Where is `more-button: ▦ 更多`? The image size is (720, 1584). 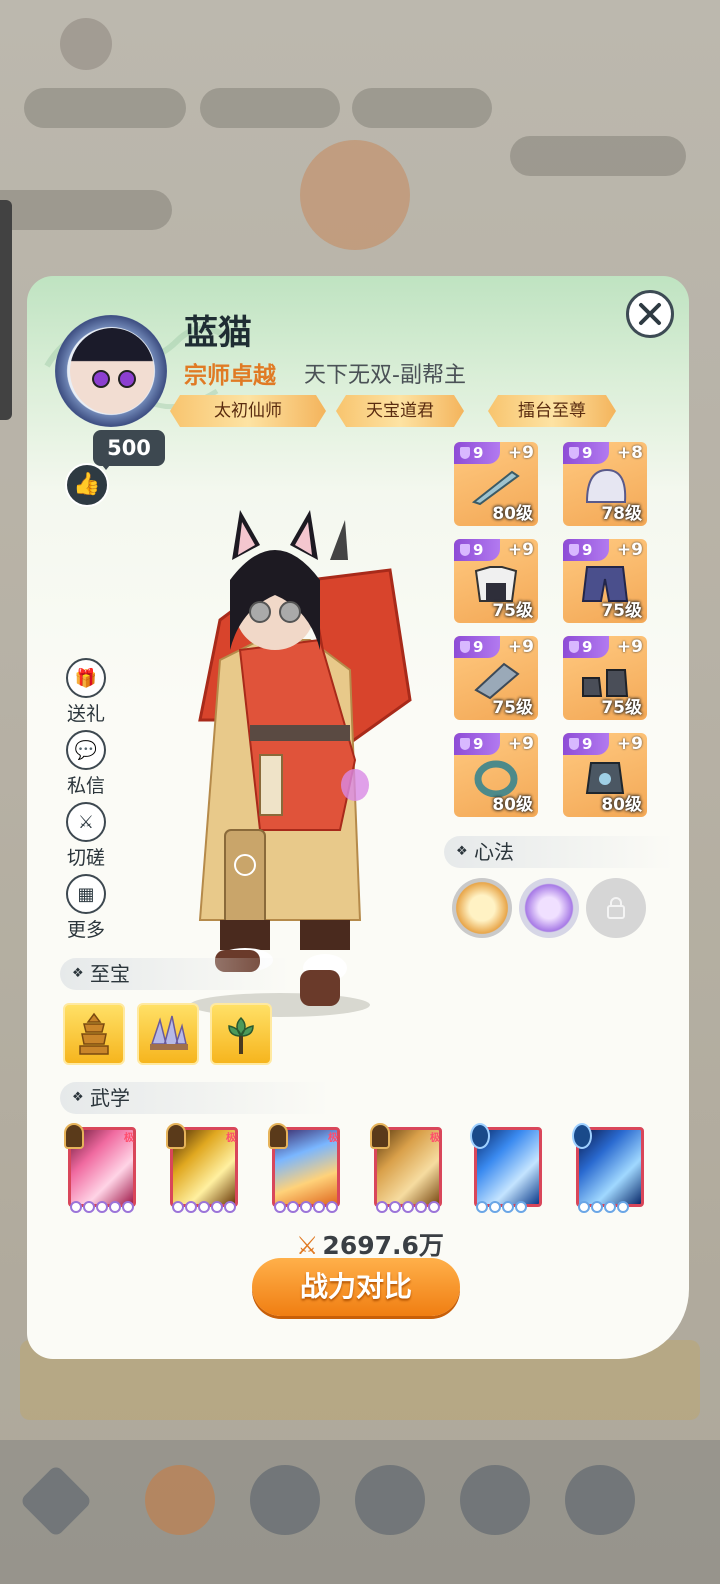
more-button: ▦ 更多 is located at coordinates (86, 908).